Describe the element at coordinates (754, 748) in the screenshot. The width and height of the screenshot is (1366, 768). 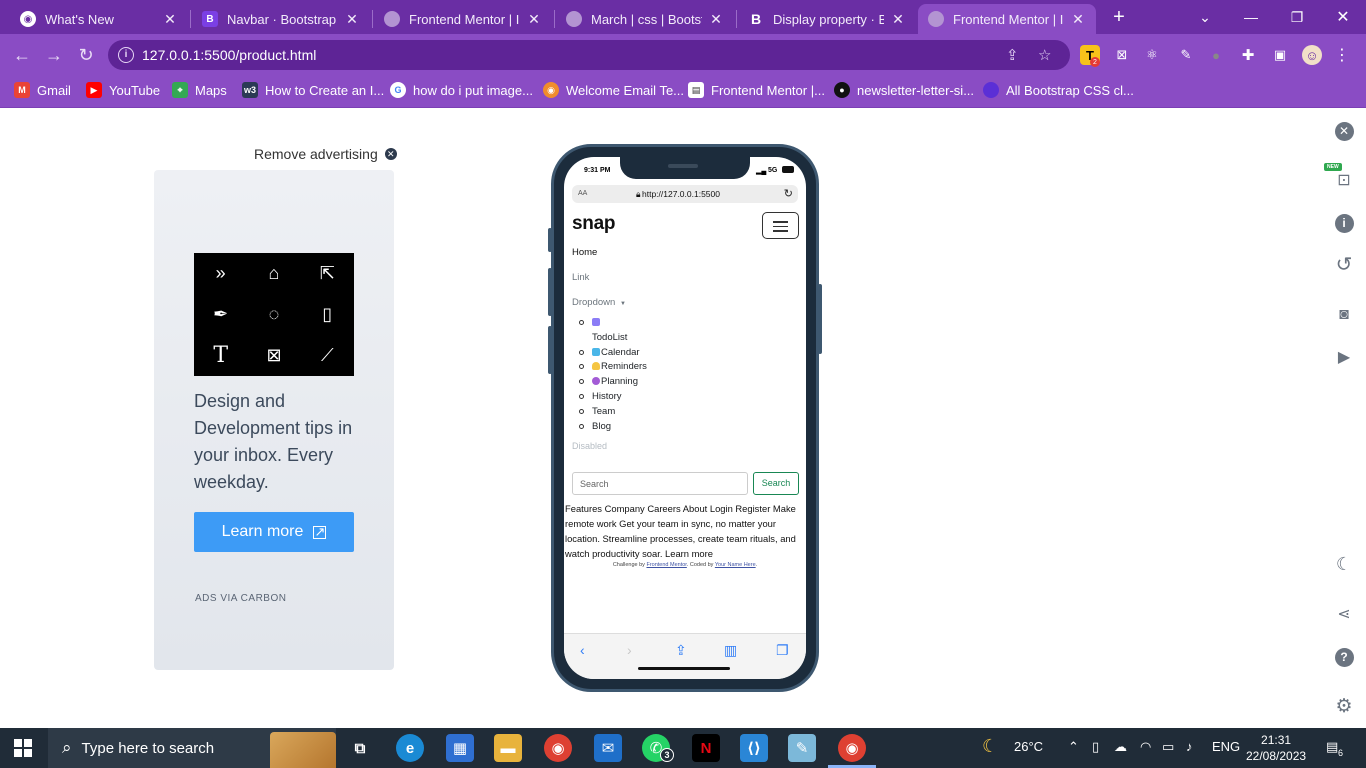
I see `vscode-icon: ⟨⟩` at that location.